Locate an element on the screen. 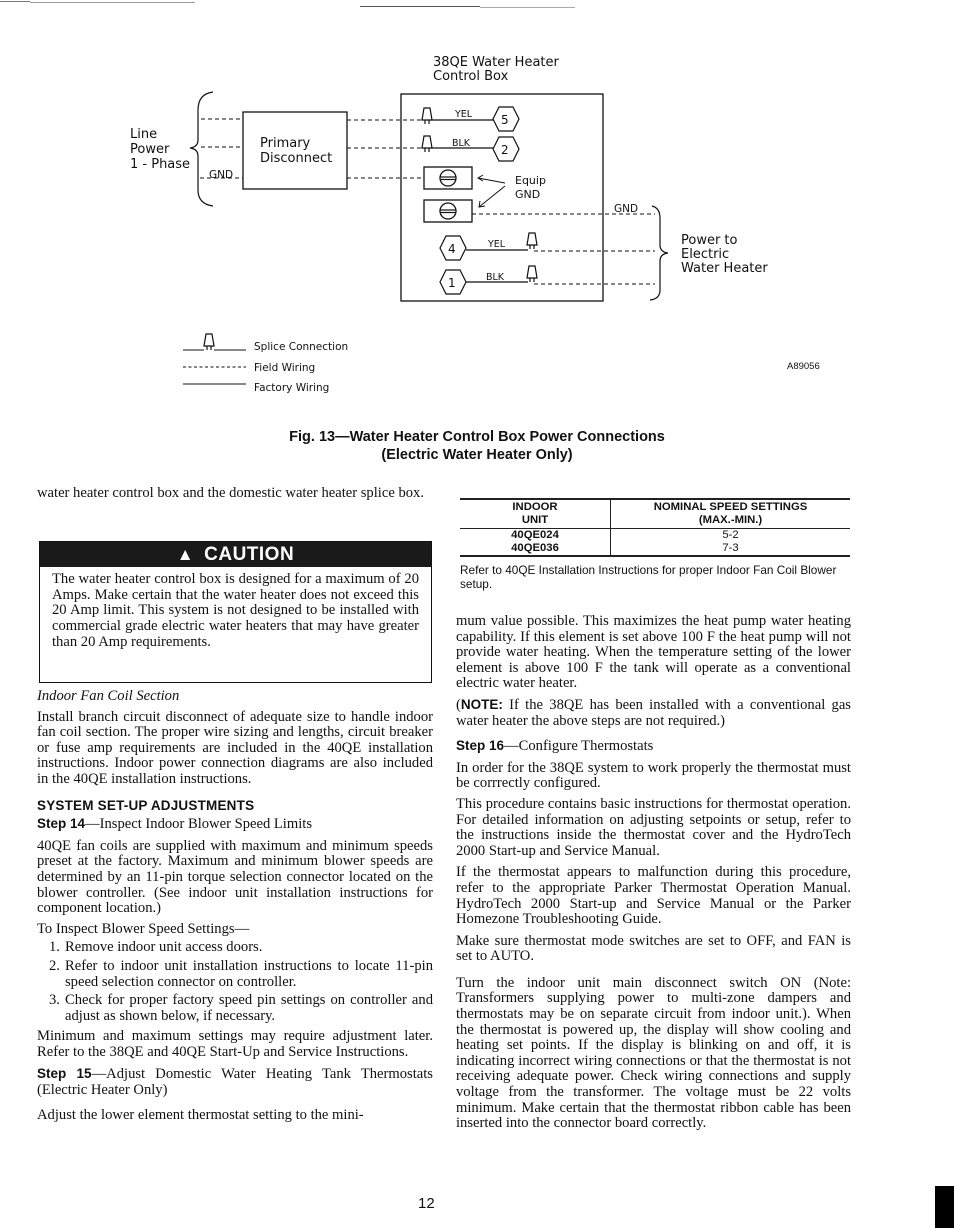 The image size is (954, 1228). table-row: 40QE024 5-2 is located at coordinates (655, 535).